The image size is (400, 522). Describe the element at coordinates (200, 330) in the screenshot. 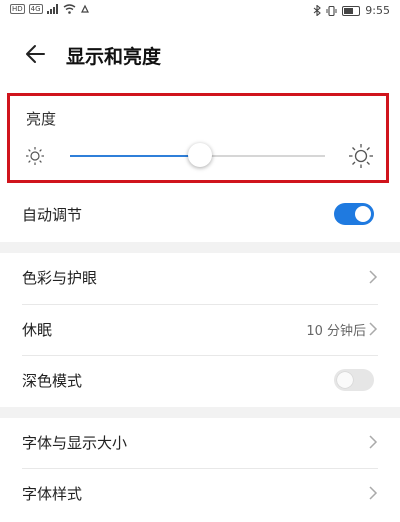

I see `sleep-row: 休眠 10 分钟后` at that location.